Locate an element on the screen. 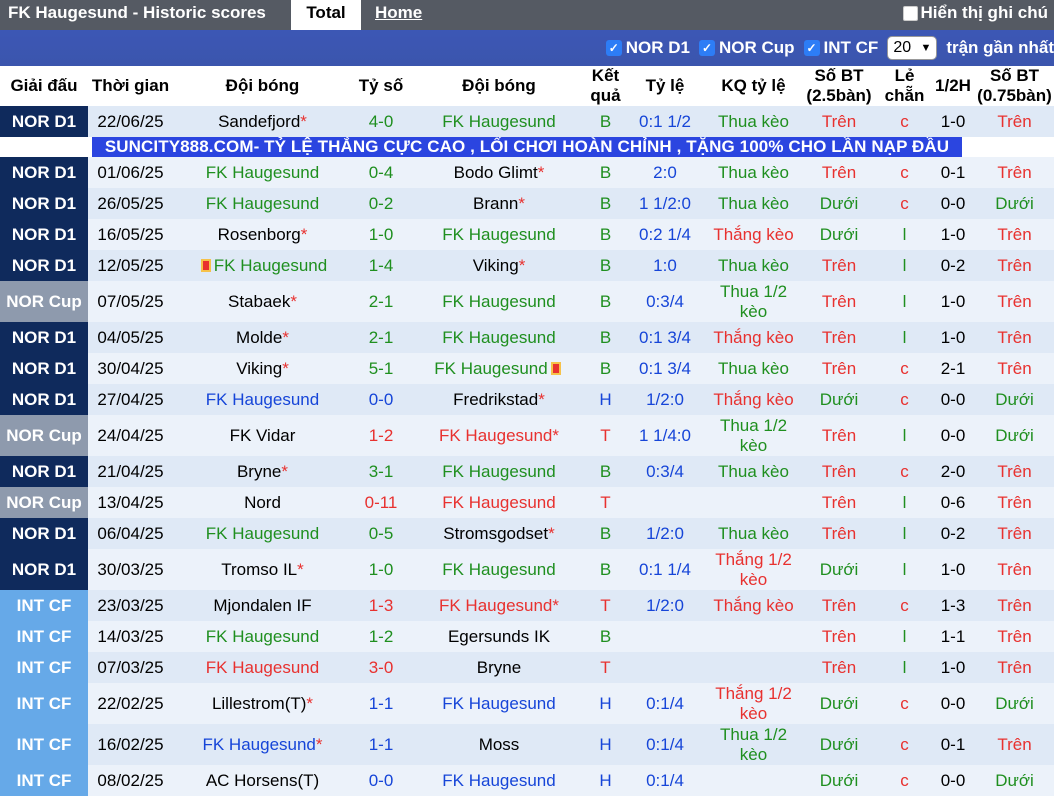 The height and width of the screenshot is (800, 1054). home-team: Molde* is located at coordinates (262, 337).